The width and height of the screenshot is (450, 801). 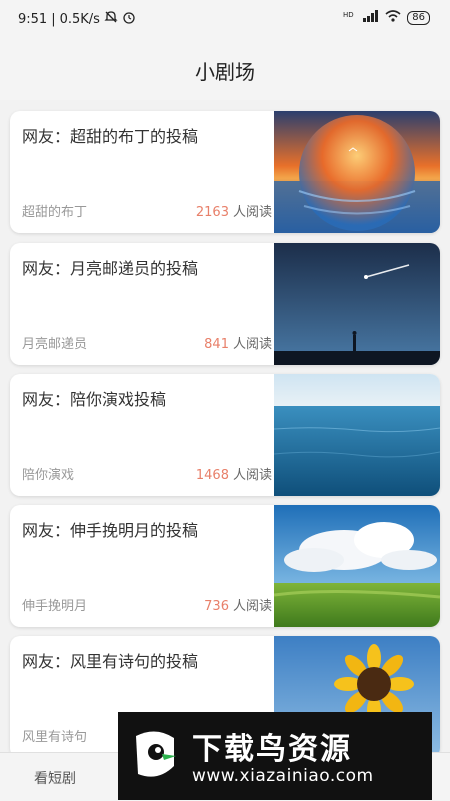 I want to click on story-card: 网友：陪你演戏投稿 陪你演戏 1468 人阅读, so click(x=225, y=435).